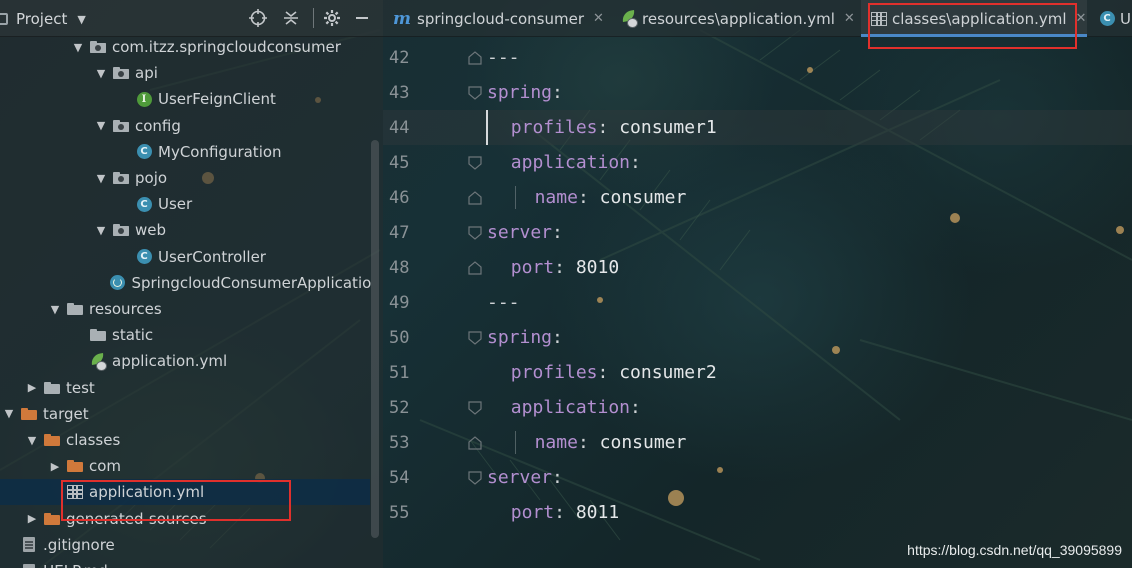  What do you see at coordinates (757, 477) in the screenshot?
I see `code-line: 54 server:` at bounding box center [757, 477].